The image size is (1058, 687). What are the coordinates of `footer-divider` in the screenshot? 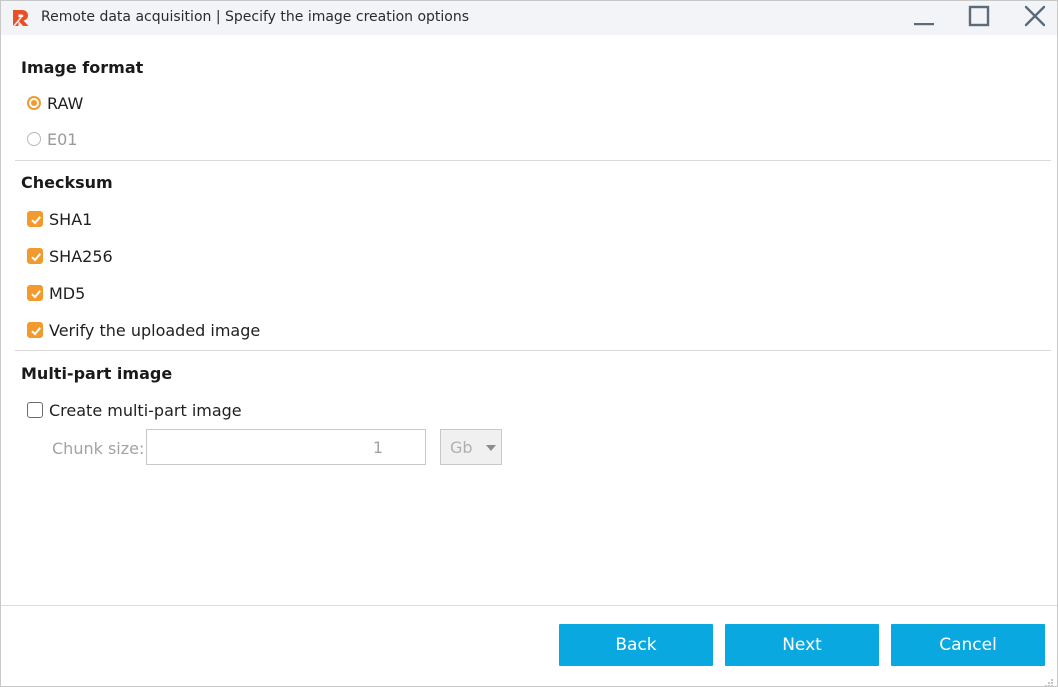 It's located at (529, 605).